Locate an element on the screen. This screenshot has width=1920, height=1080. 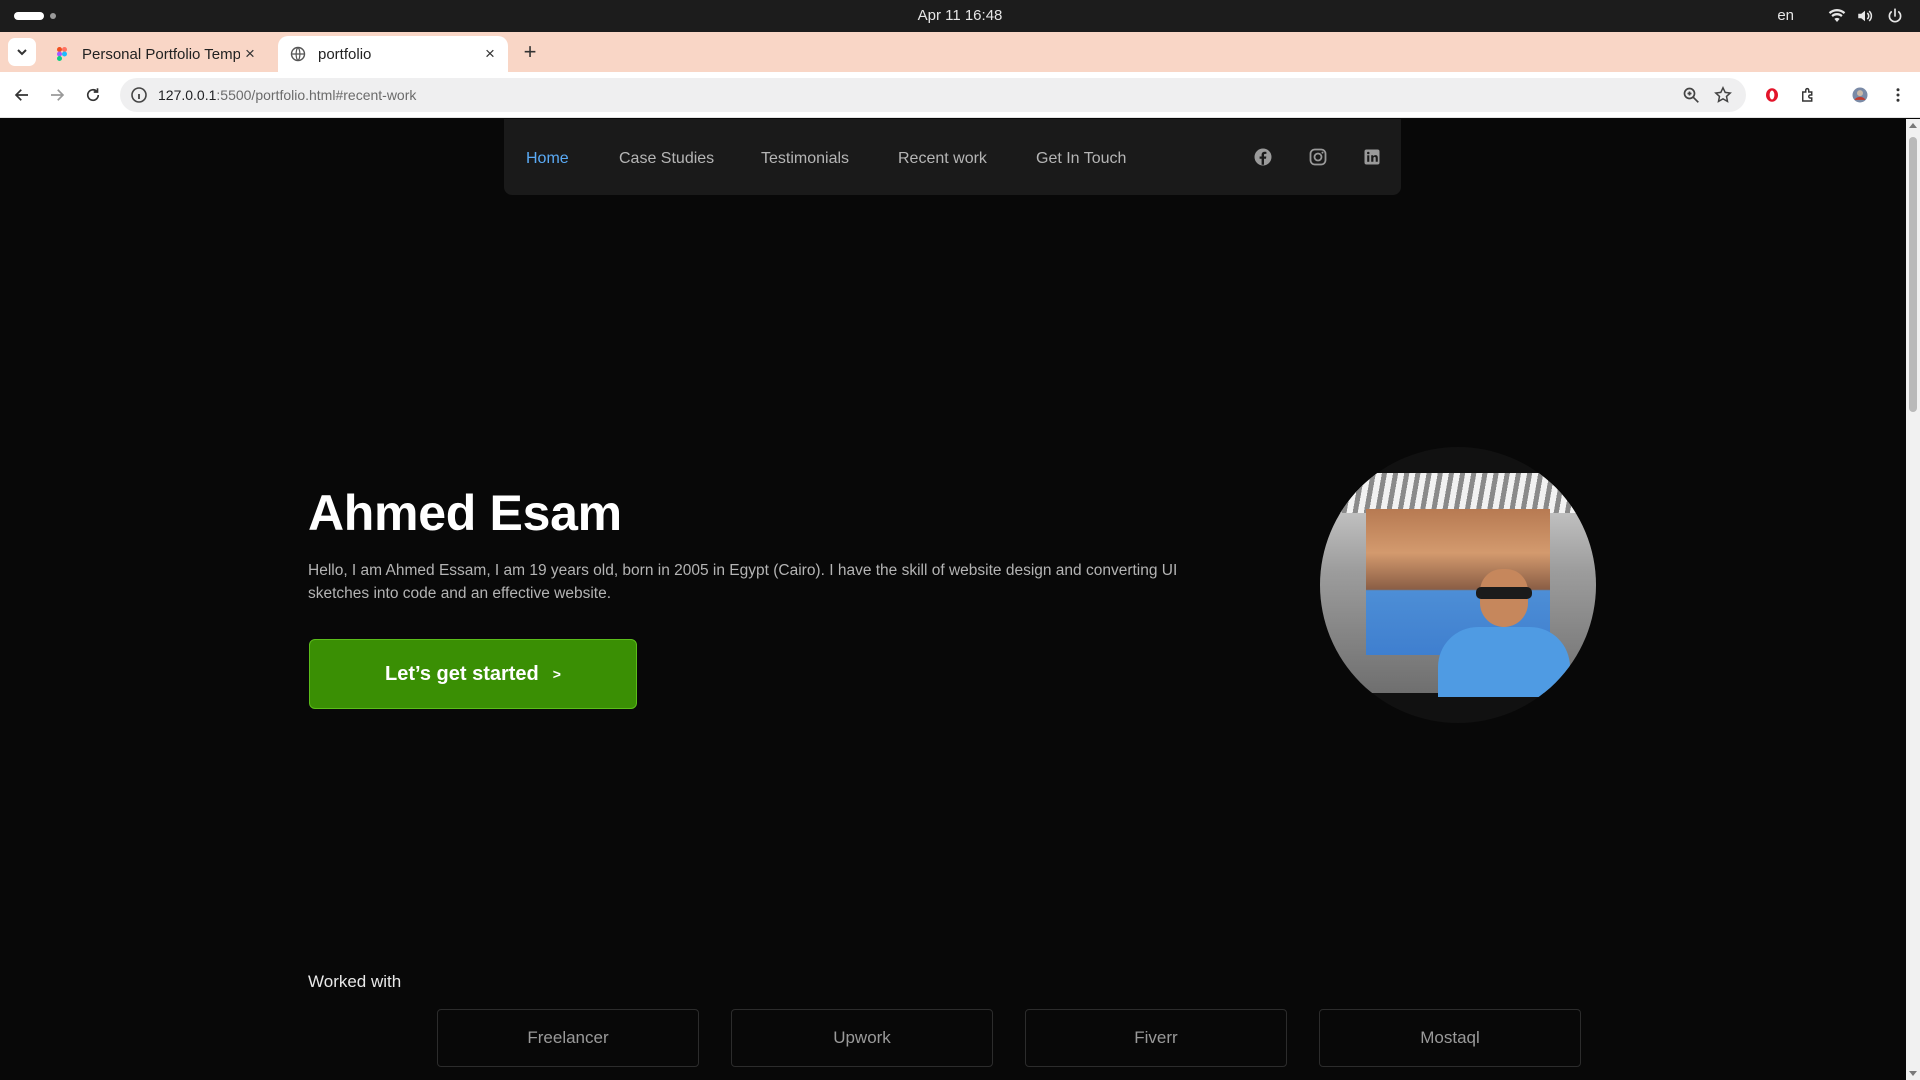
opera-extension-button is located at coordinates (1772, 95).